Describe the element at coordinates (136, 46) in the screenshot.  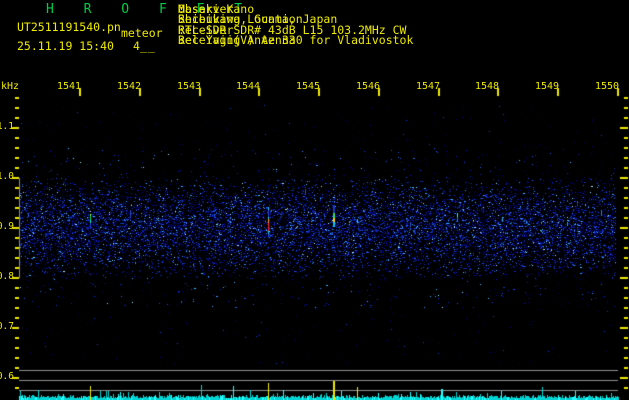
I see `echo-count-value: 4` at that location.